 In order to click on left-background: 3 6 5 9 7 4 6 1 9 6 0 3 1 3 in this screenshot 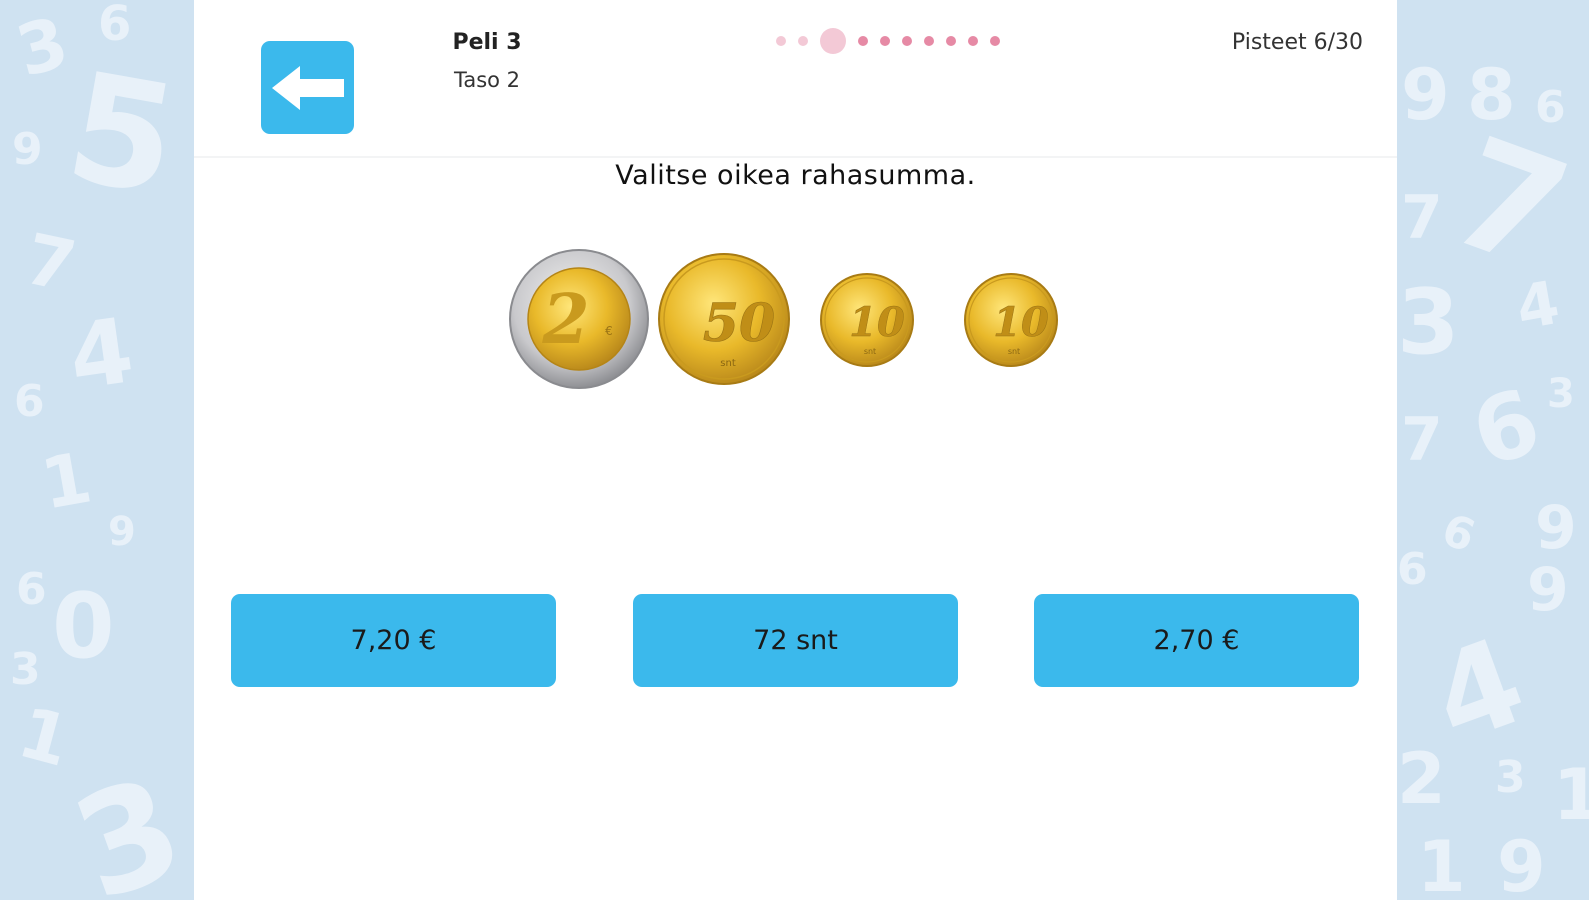, I will do `click(97, 450)`.